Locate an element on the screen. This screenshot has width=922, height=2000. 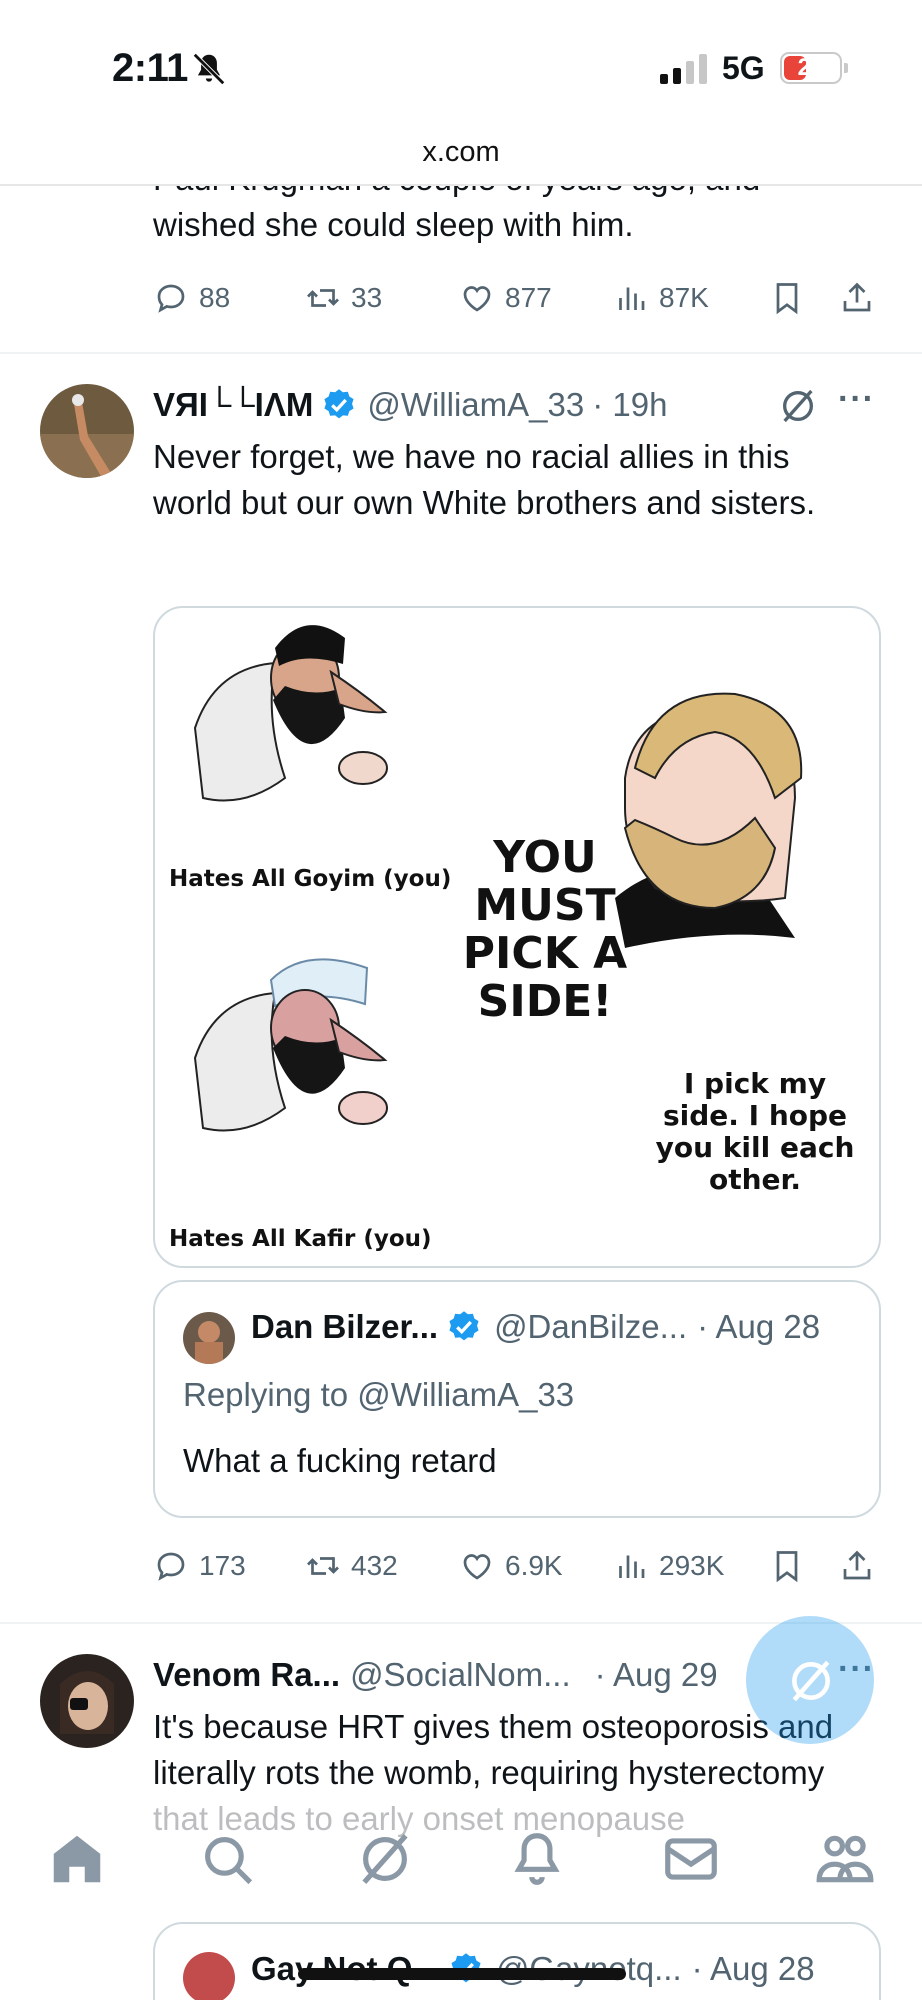
like-button: 877 is located at coordinates (505, 298).